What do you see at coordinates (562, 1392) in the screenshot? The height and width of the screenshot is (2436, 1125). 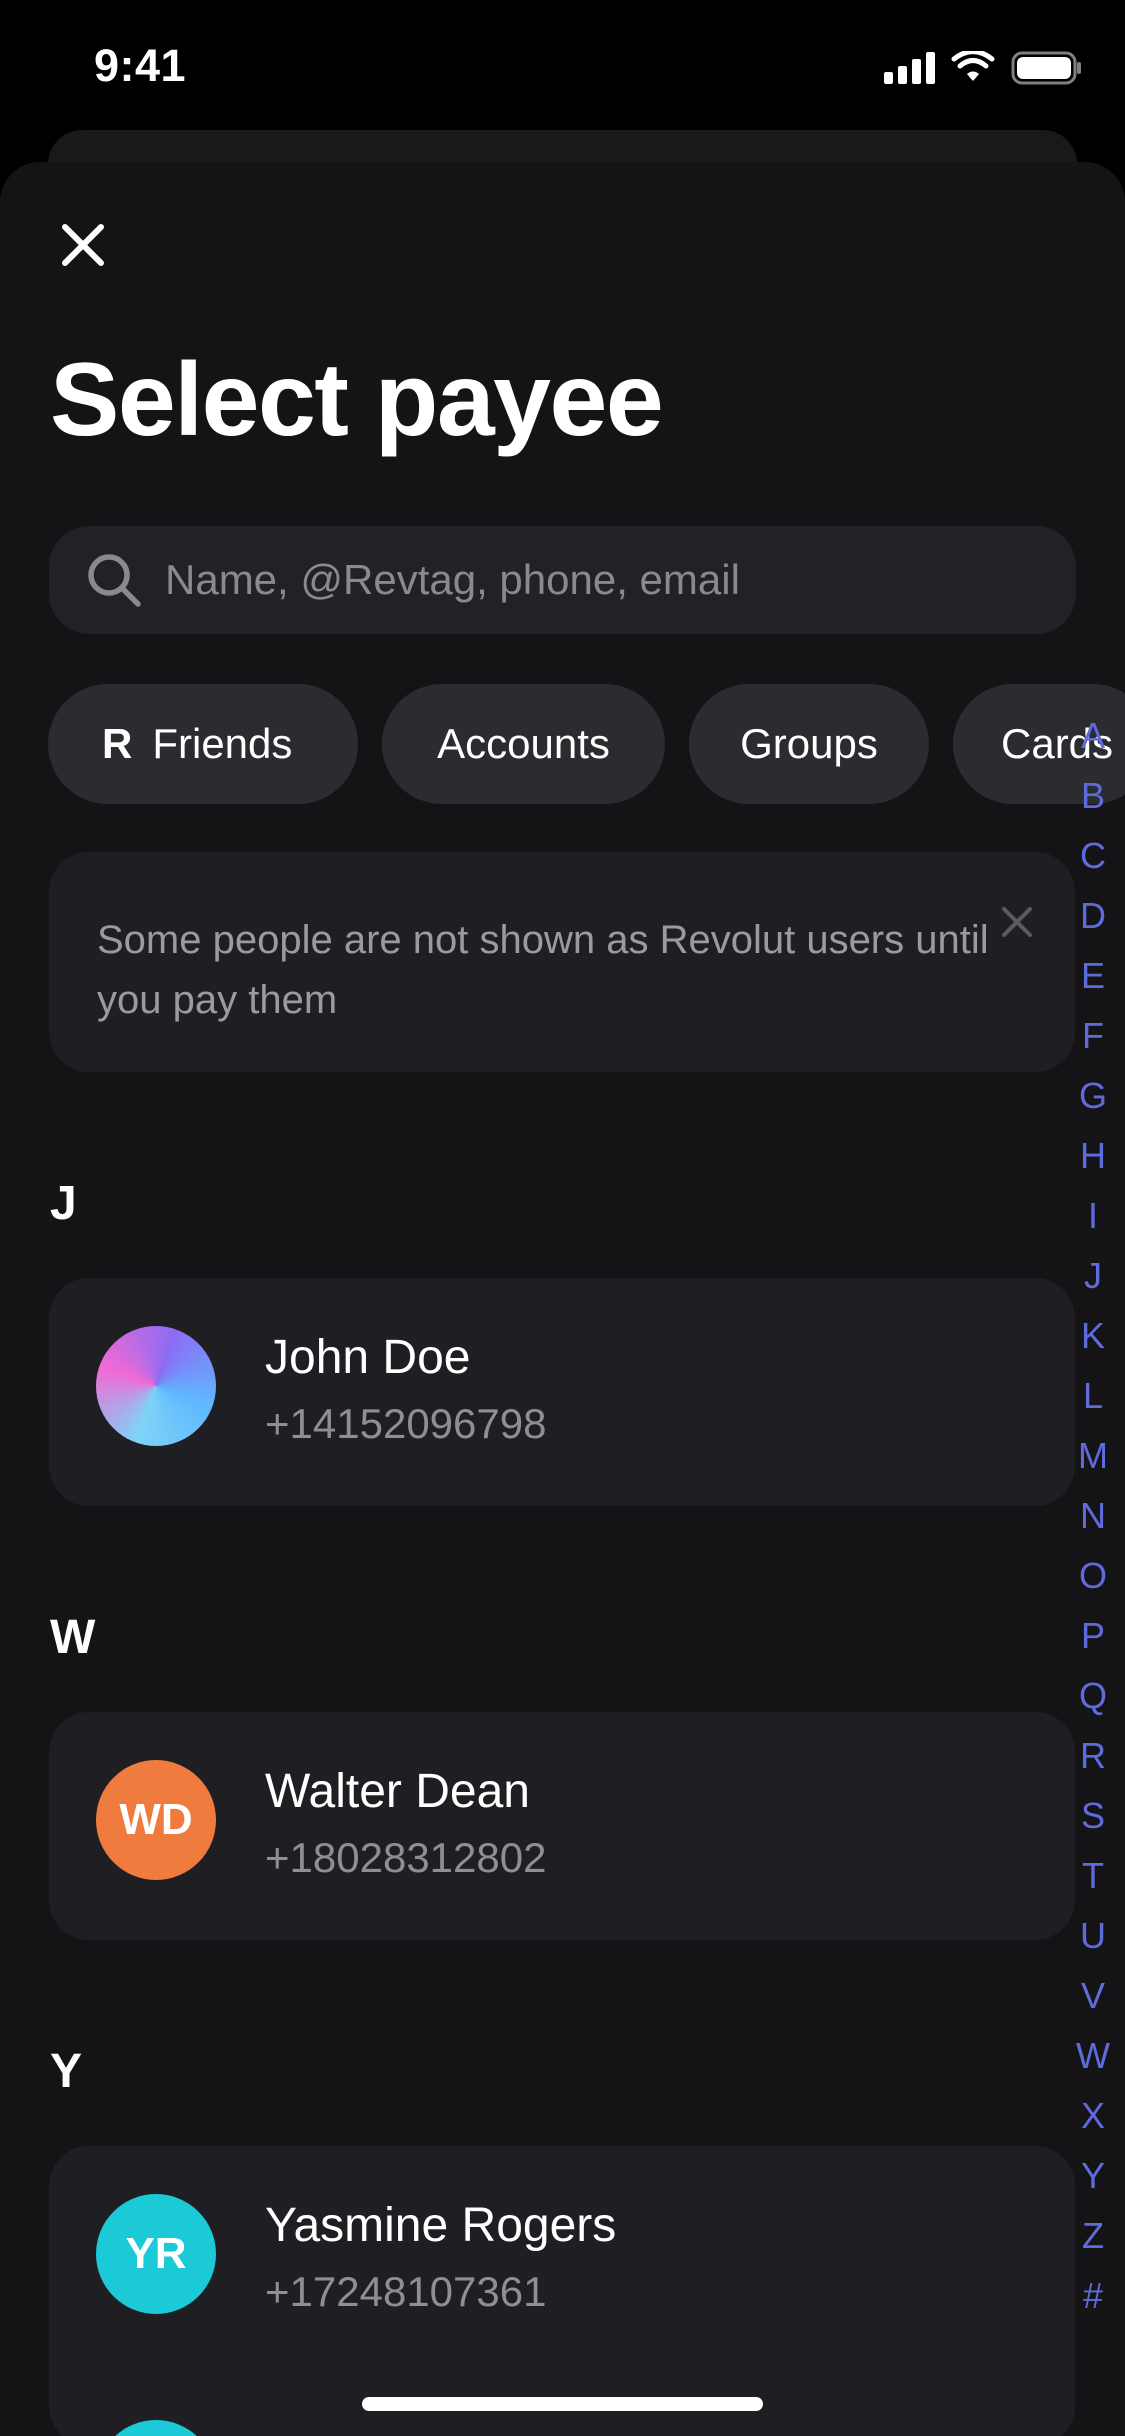 I see `contact-row-john-doe: John Doe +14152096798` at bounding box center [562, 1392].